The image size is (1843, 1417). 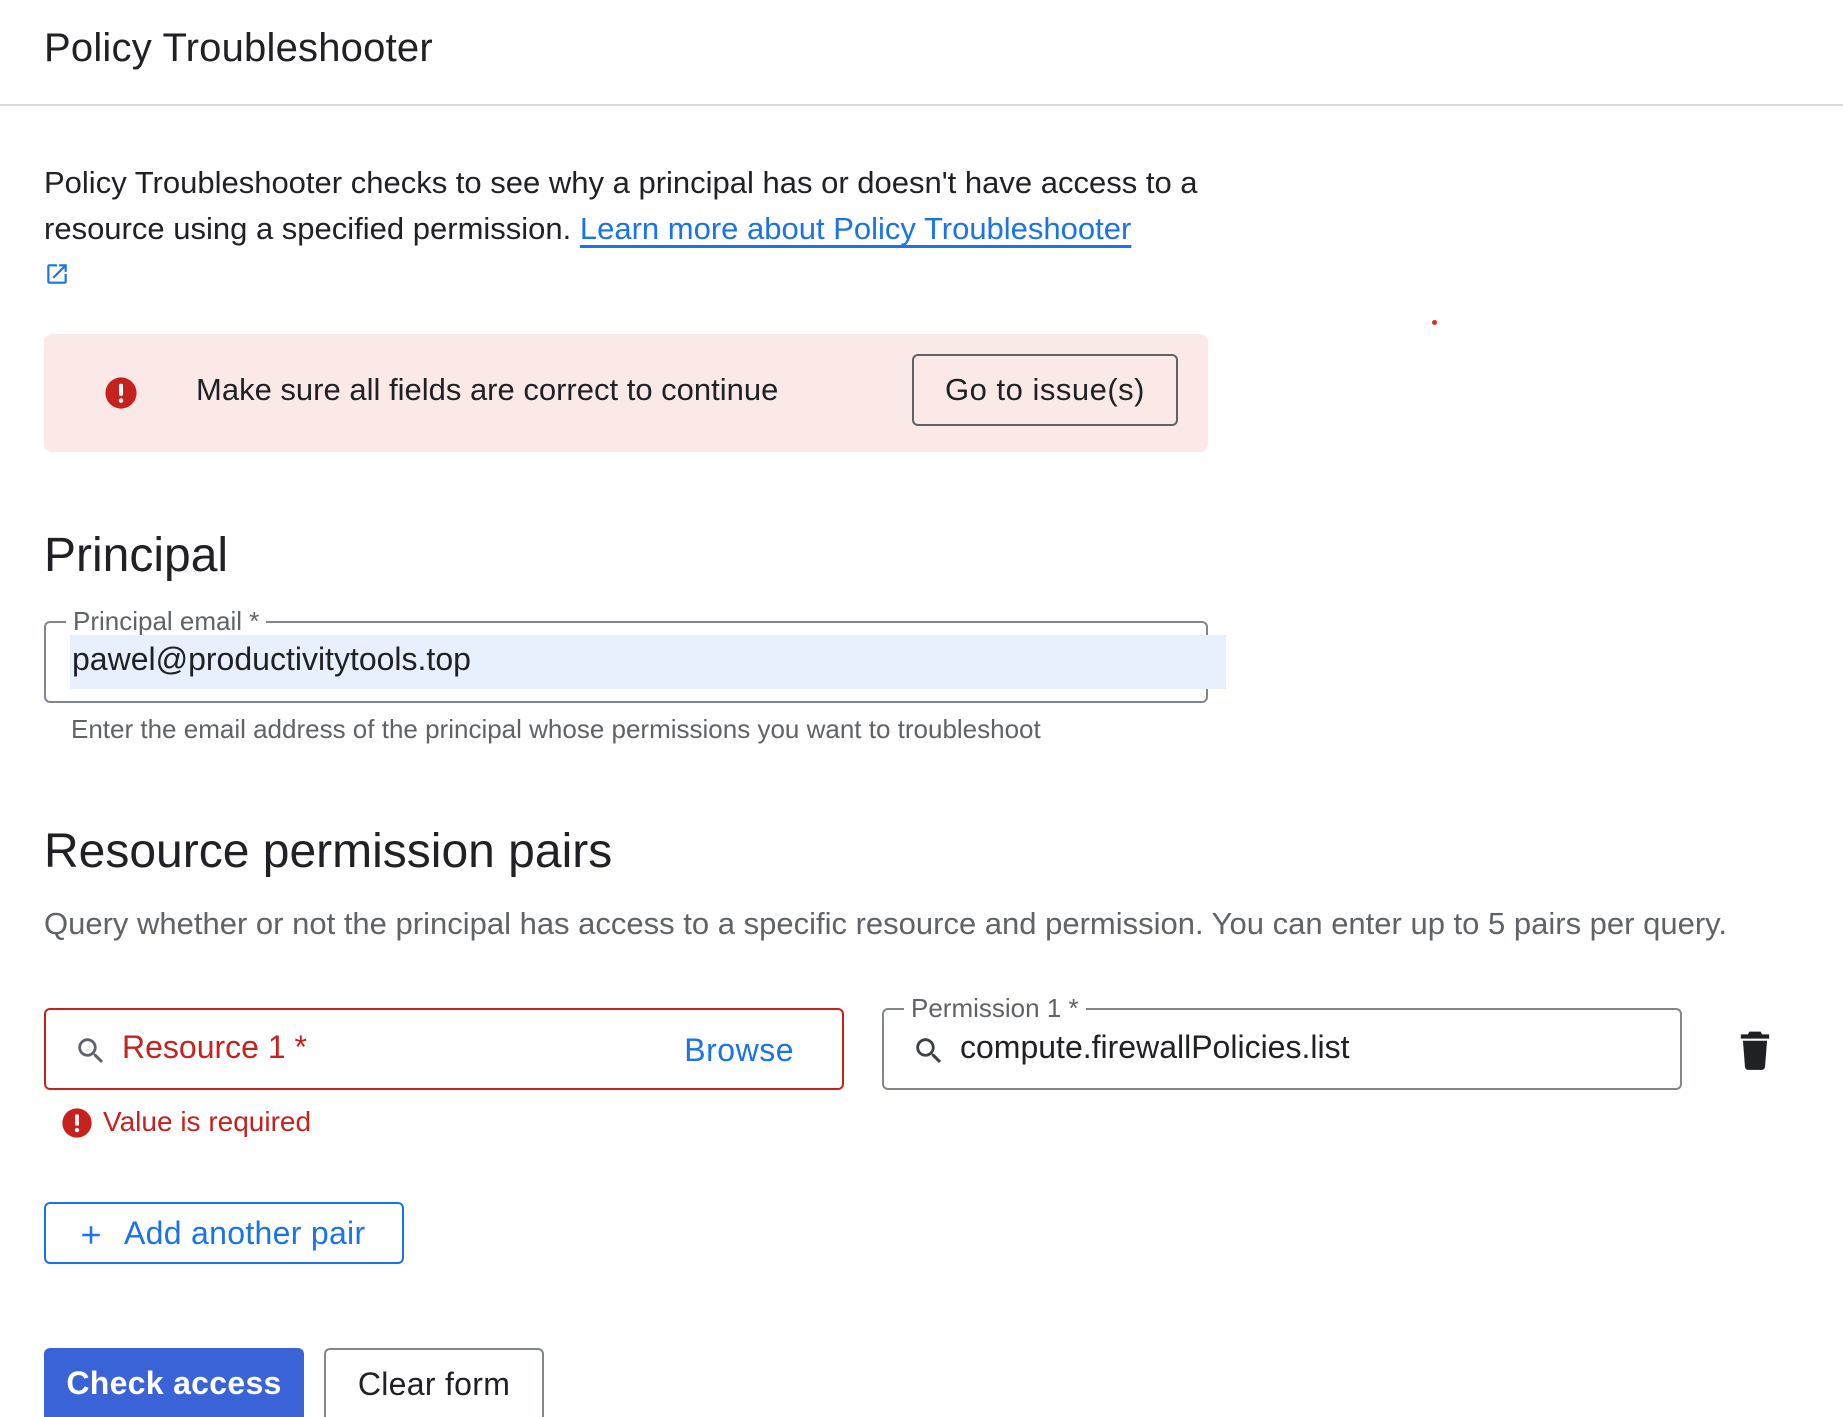 I want to click on page-title: Policy Troubleshooter, so click(x=238, y=48).